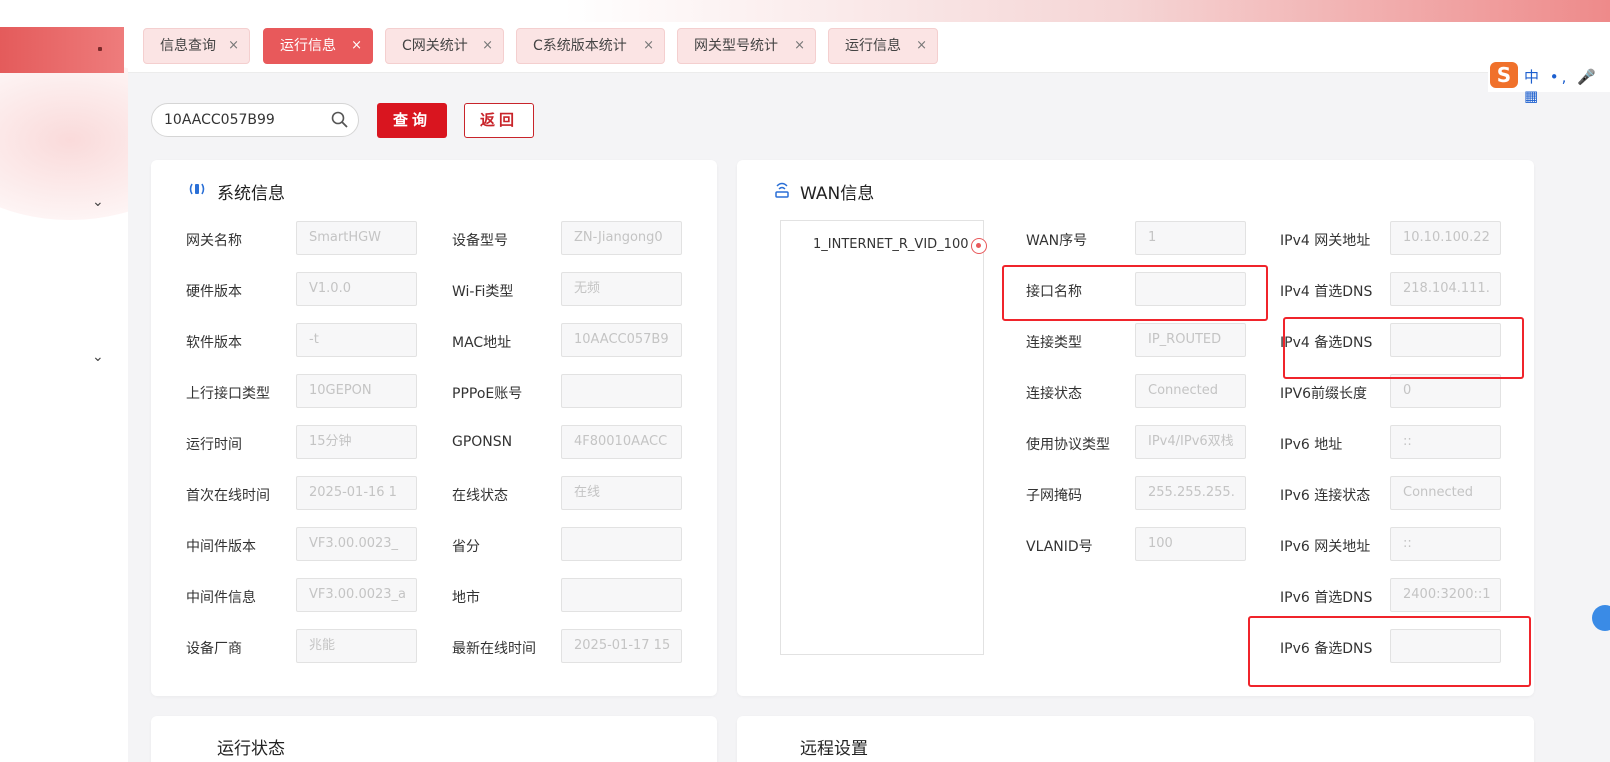 This screenshot has height=762, width=1610. What do you see at coordinates (883, 437) in the screenshot?
I see `wan-list: 1_INTERNET_R_VID_100` at bounding box center [883, 437].